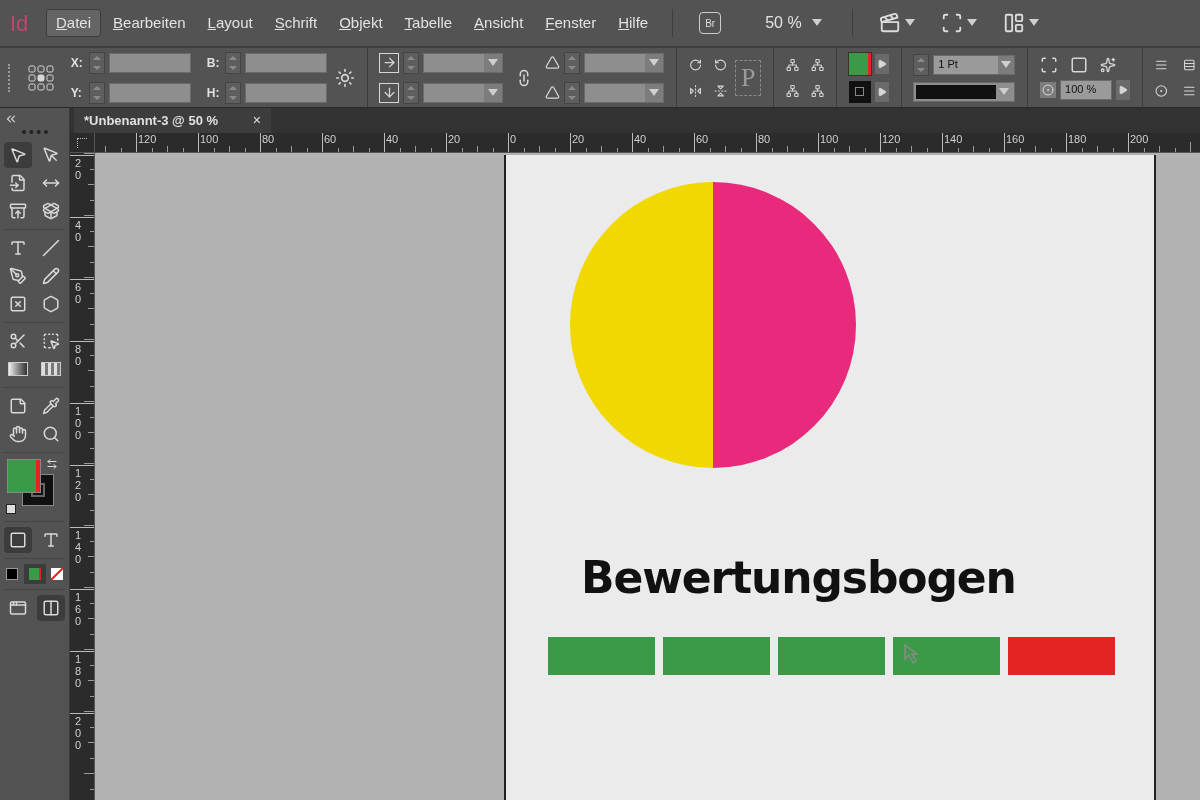  Describe the element at coordinates (859, 63) in the screenshot. I see `fill-swatch` at that location.